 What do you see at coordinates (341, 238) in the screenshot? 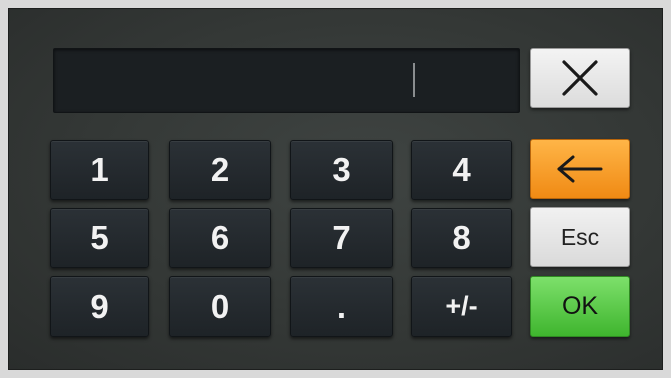
I see `key-7: 7` at bounding box center [341, 238].